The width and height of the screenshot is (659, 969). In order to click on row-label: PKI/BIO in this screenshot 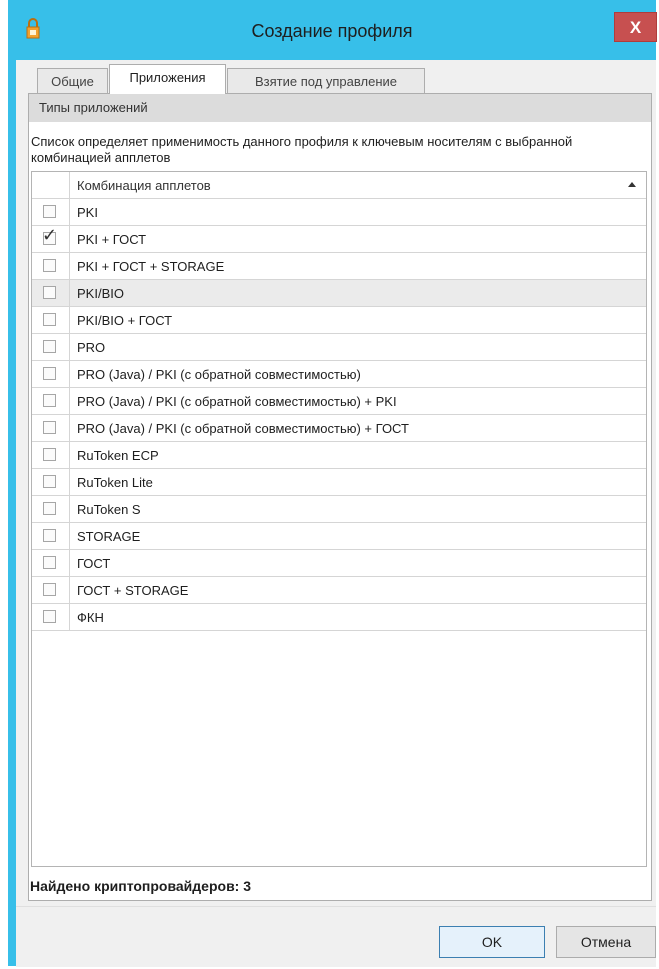, I will do `click(100, 293)`.